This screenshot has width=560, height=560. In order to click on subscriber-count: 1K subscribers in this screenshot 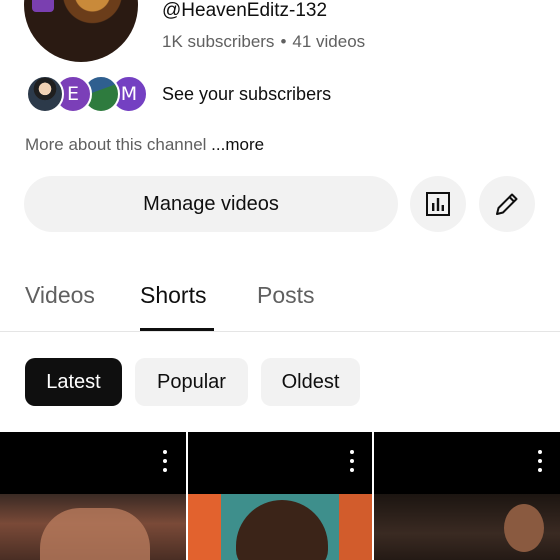, I will do `click(218, 41)`.